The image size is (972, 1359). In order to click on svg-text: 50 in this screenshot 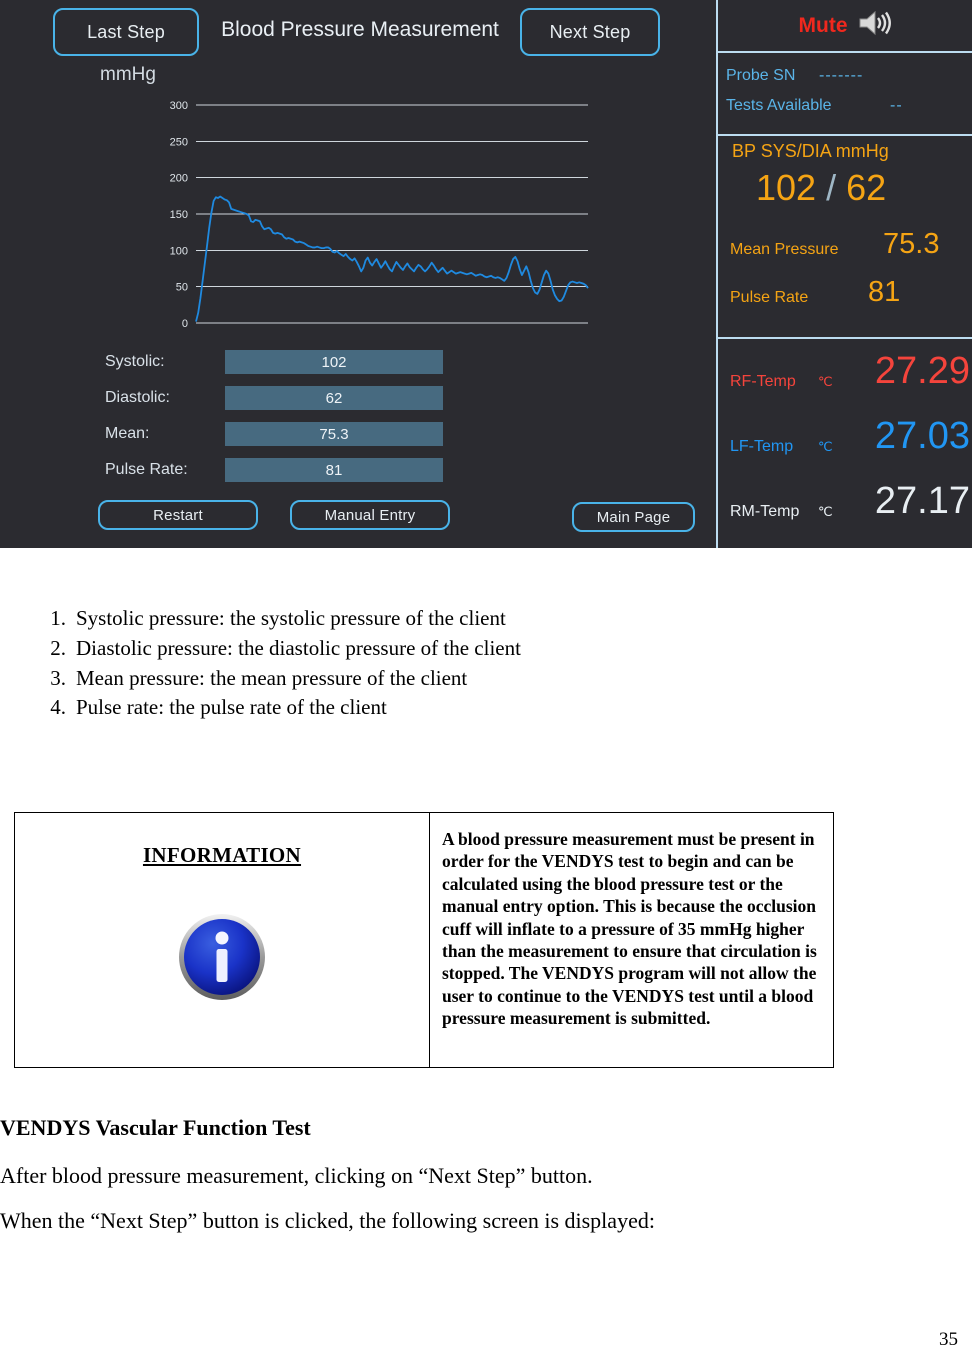, I will do `click(182, 288)`.